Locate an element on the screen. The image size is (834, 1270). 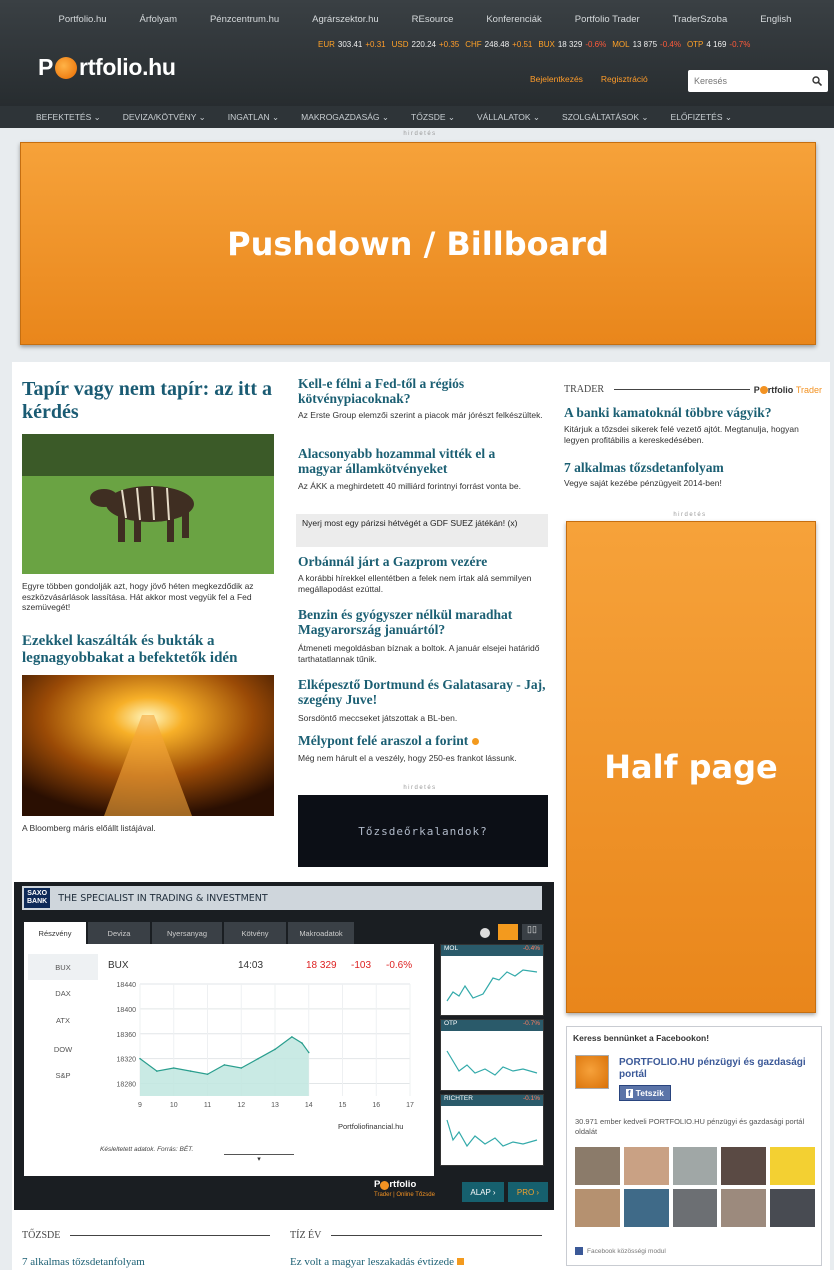
nav-item-elofizetes: ELŐFIZETÉS ⌄ is located at coordinates (701, 117).